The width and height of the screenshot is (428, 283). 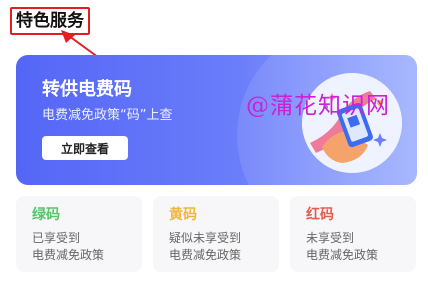 What do you see at coordinates (320, 215) in the screenshot?
I see `card-title: 红码` at bounding box center [320, 215].